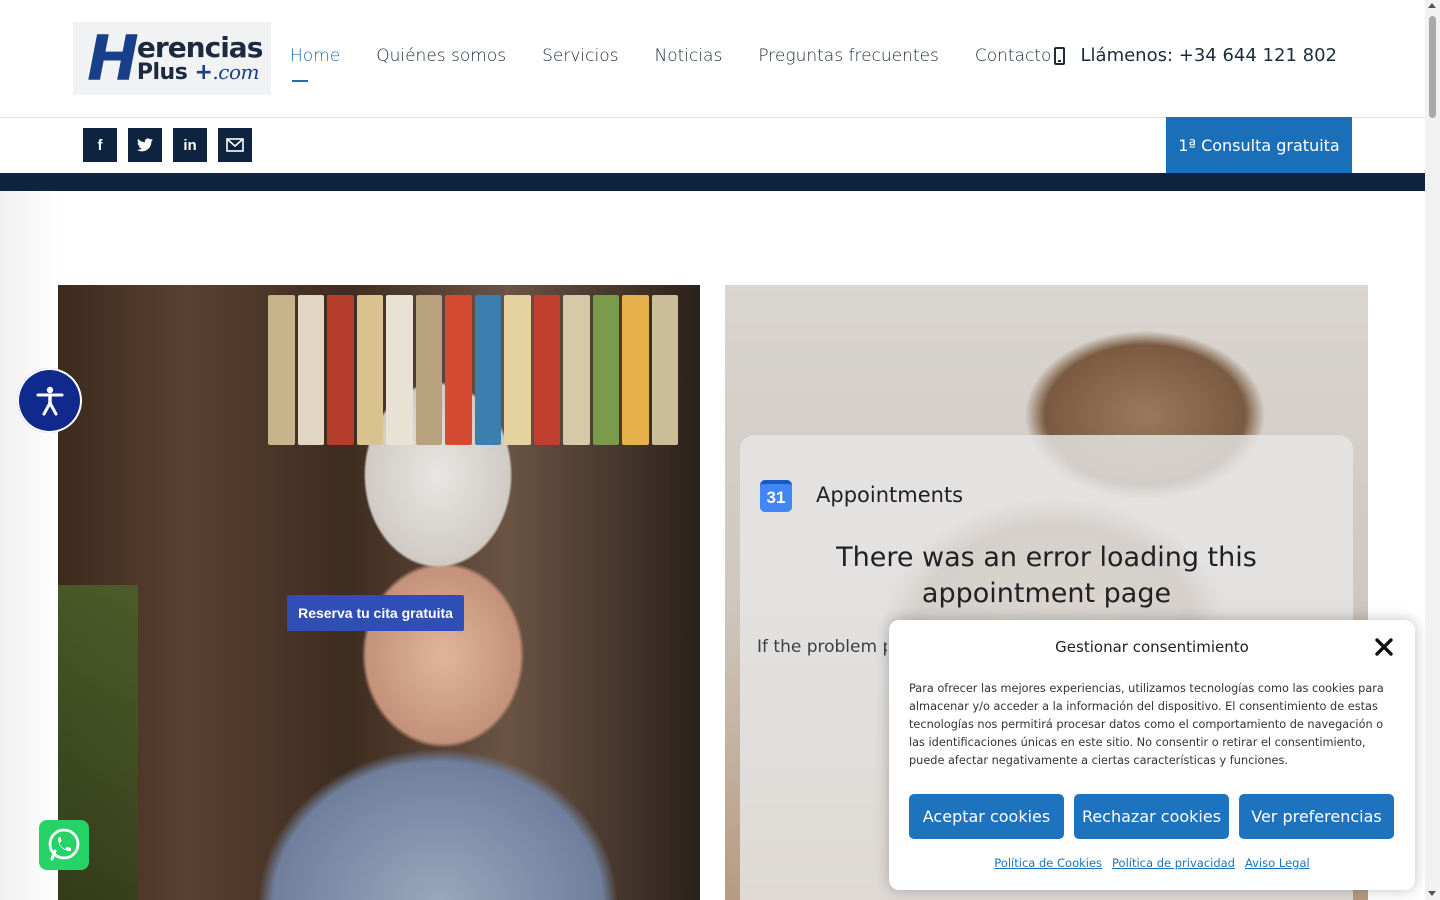 The image size is (1440, 900). Describe the element at coordinates (1048, 863) in the screenshot. I see `cookie-policy-link: Política de Cookies` at that location.